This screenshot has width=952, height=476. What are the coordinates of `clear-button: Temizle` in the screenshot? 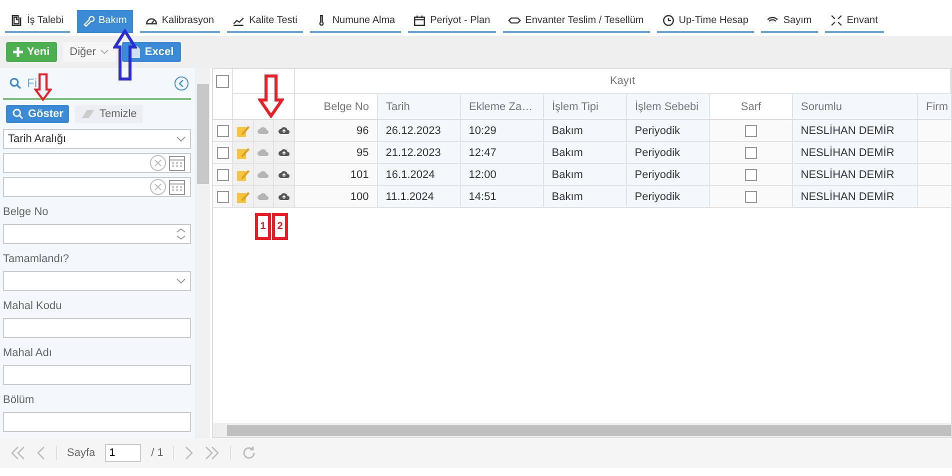 It's located at (109, 114).